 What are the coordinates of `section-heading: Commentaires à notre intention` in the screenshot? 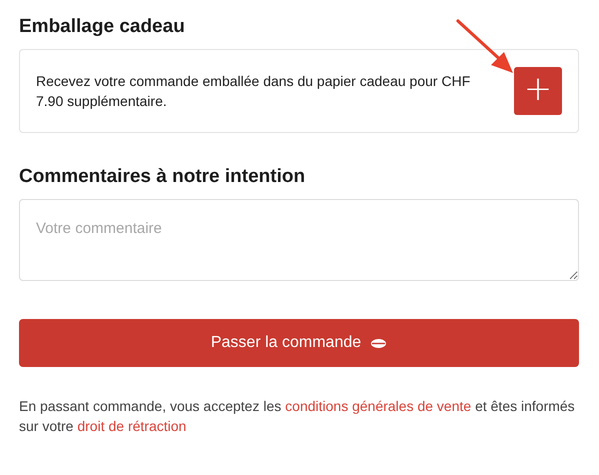 It's located at (162, 177).